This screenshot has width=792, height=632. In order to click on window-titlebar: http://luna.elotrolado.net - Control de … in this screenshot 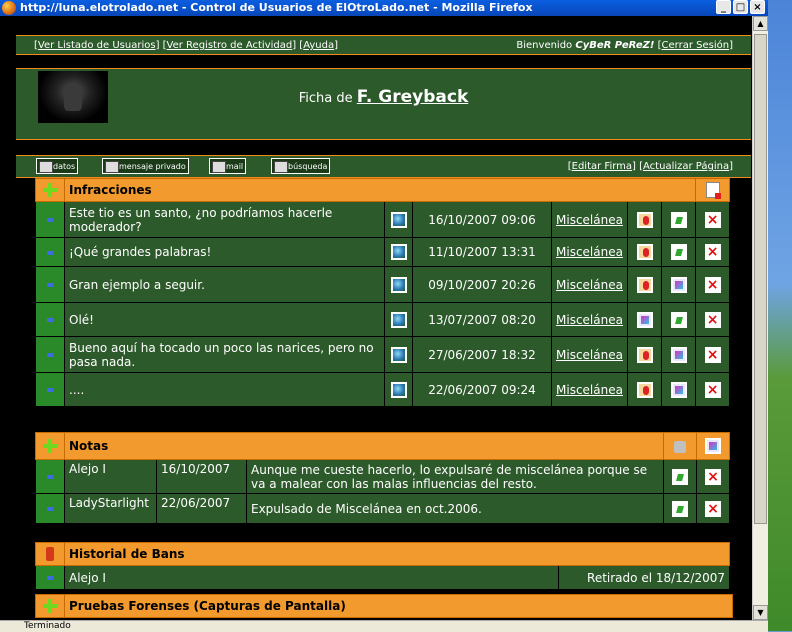, I will do `click(384, 8)`.